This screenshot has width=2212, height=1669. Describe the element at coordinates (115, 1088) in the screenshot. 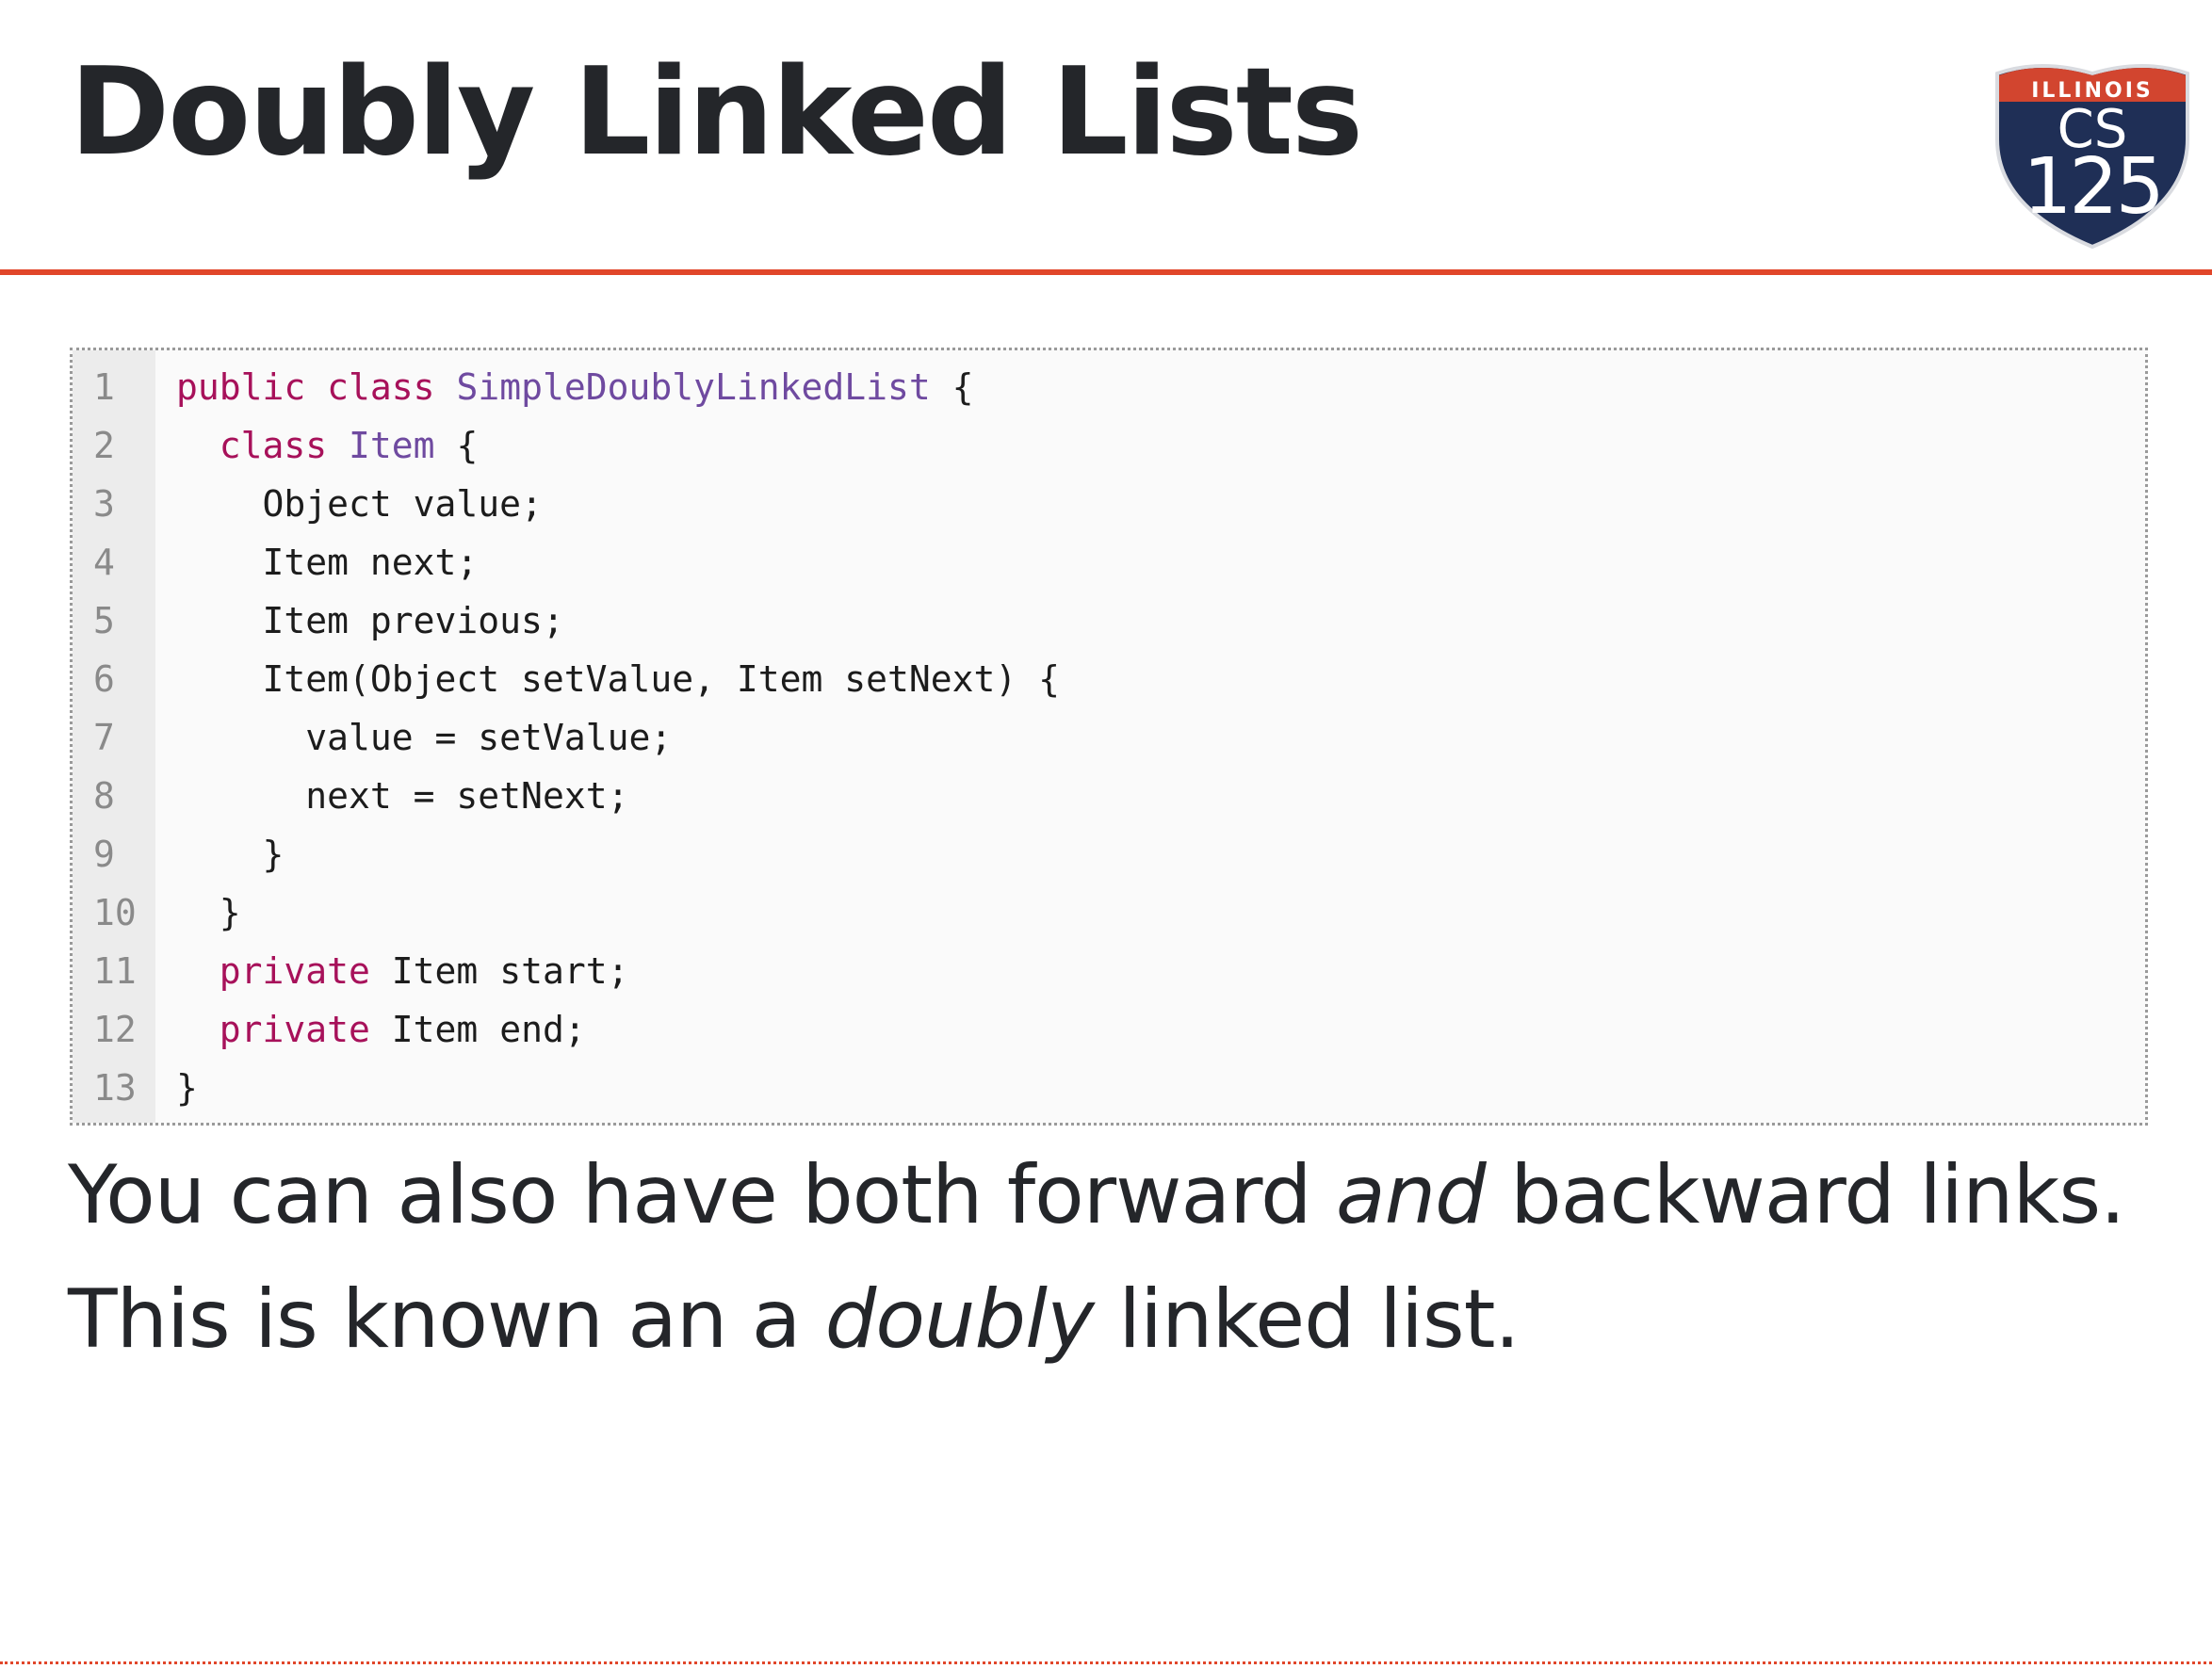

I see `line-number: 13` at that location.